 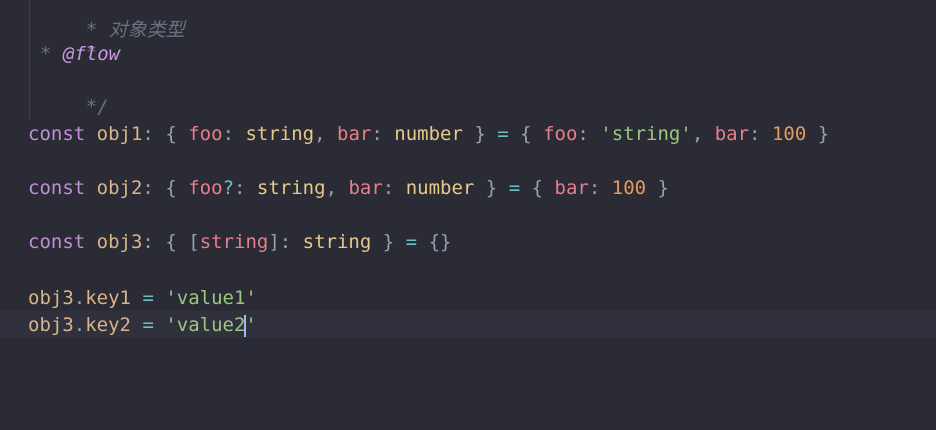 What do you see at coordinates (135, 30) in the screenshot?
I see `comment-text: * 对象类型` at bounding box center [135, 30].